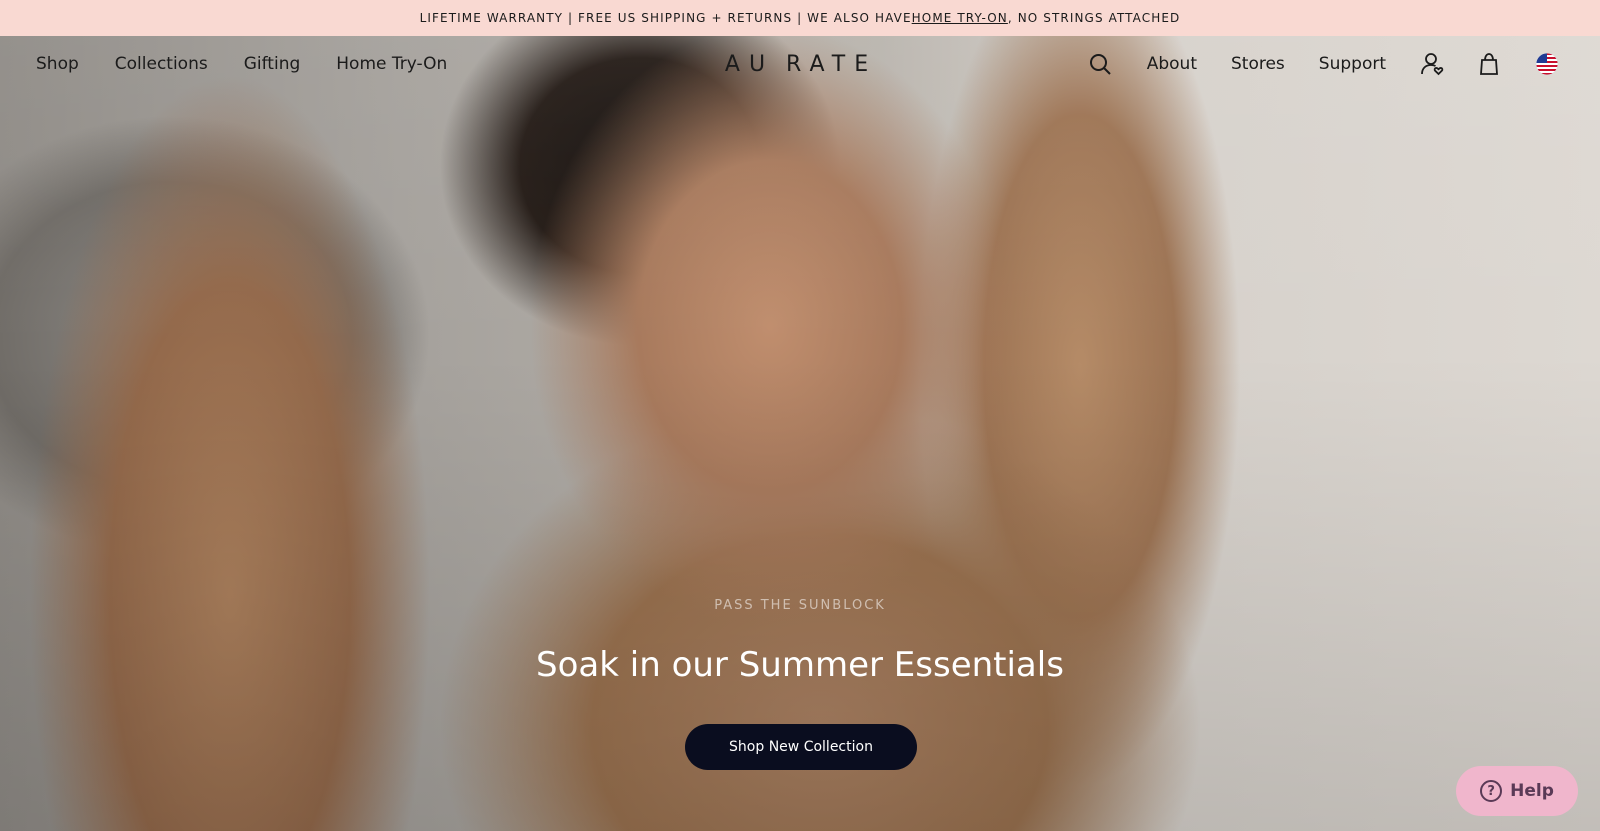 The image size is (1600, 831). What do you see at coordinates (241, 64) in the screenshot?
I see `nav-left: Shop Collections Gifting Home Try-On` at bounding box center [241, 64].